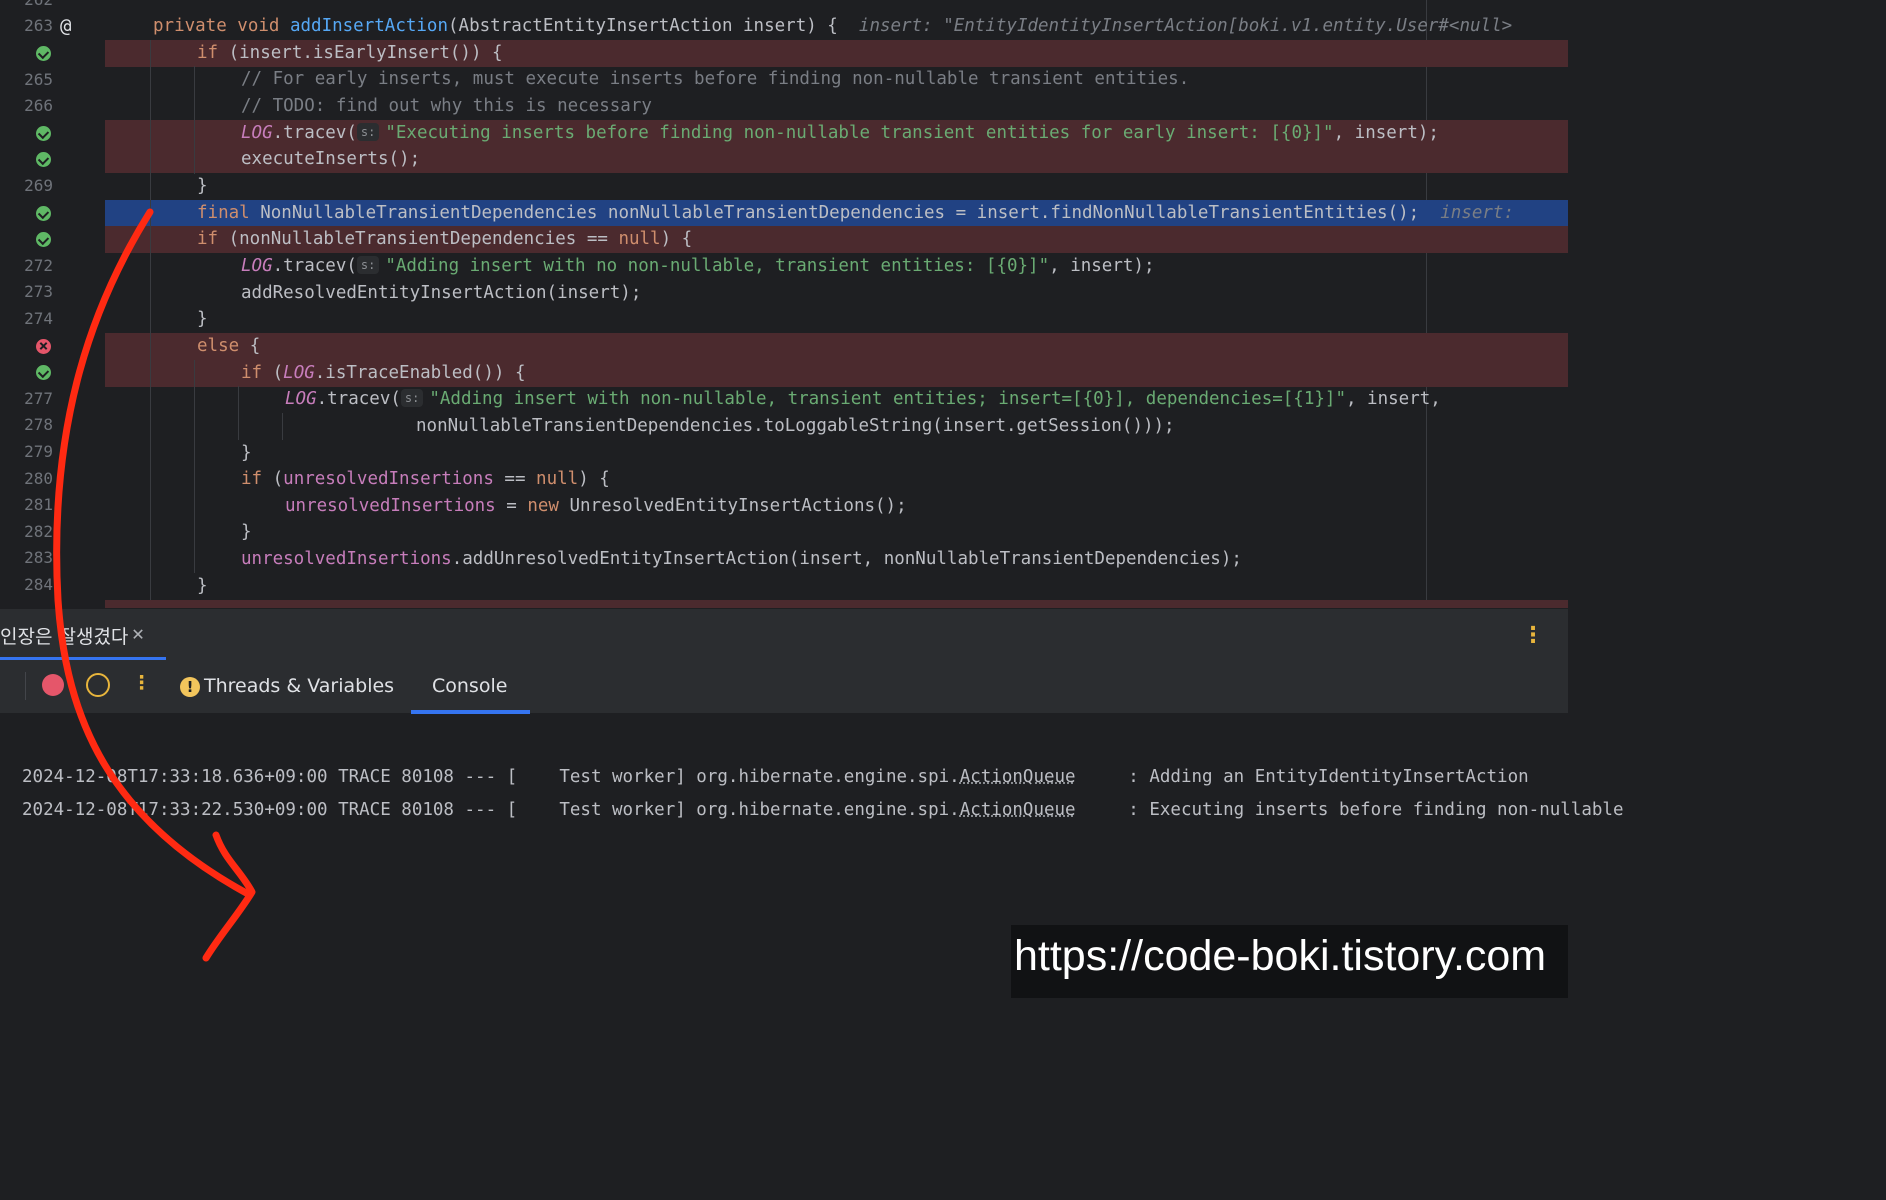 This screenshot has height=1200, width=1886. I want to click on code-line-274: }, so click(836, 319).